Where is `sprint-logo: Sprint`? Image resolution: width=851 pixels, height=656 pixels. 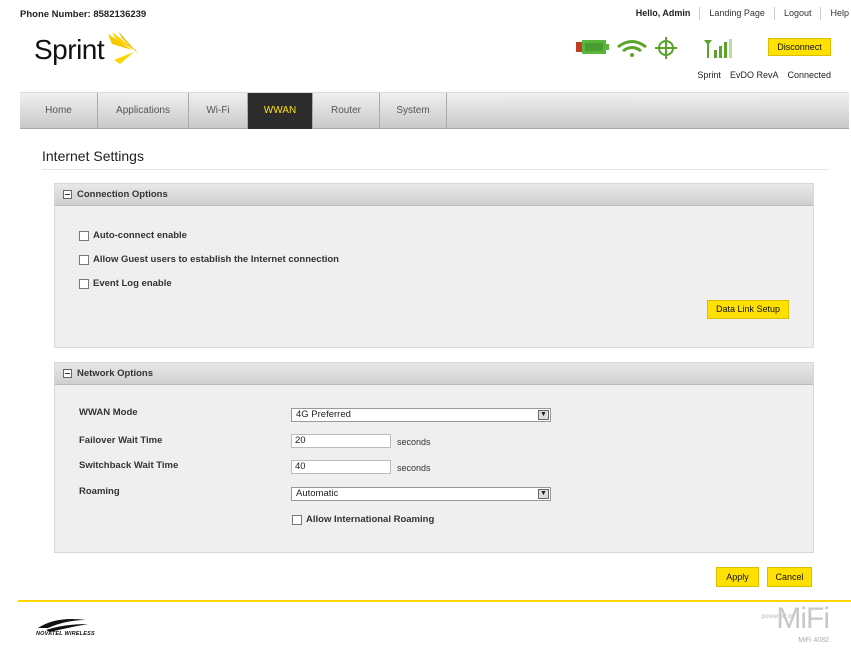
sprint-logo: Sprint is located at coordinates (89, 50).